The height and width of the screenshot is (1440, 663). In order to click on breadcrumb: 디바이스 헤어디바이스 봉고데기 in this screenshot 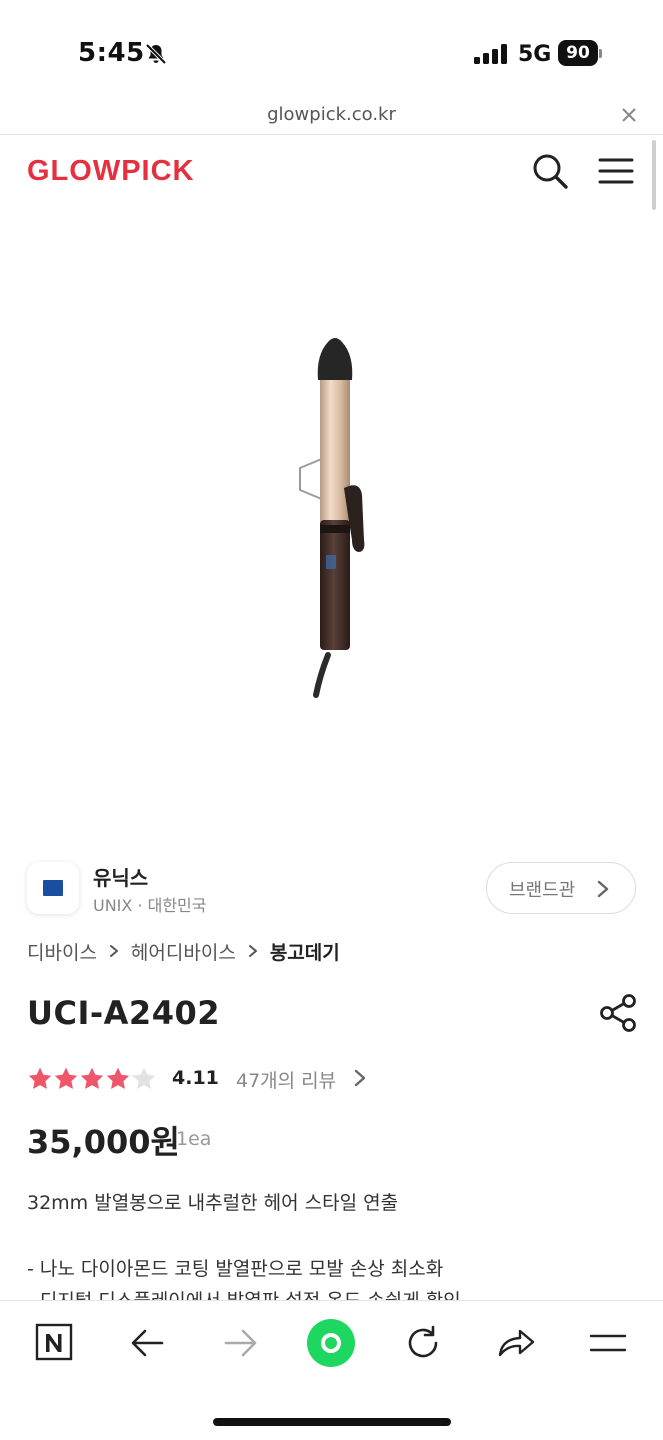, I will do `click(183, 951)`.